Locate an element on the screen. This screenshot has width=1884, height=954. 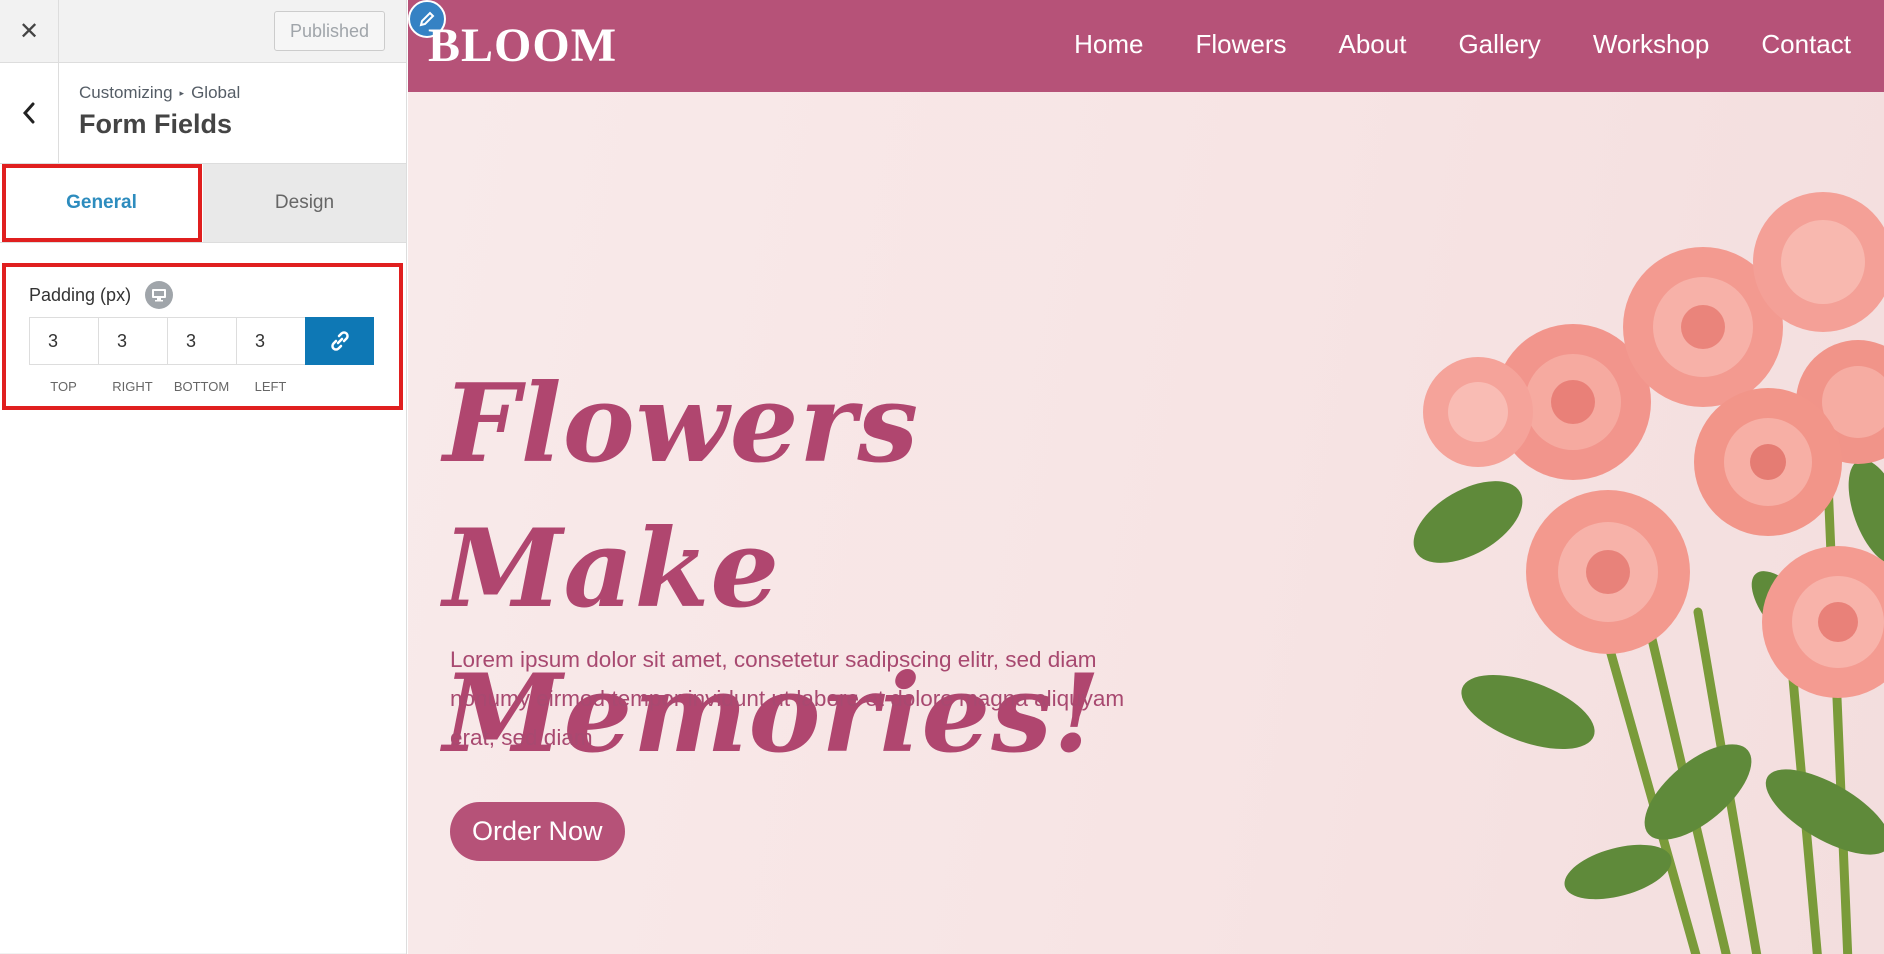
padding-inputs is located at coordinates (201, 341).